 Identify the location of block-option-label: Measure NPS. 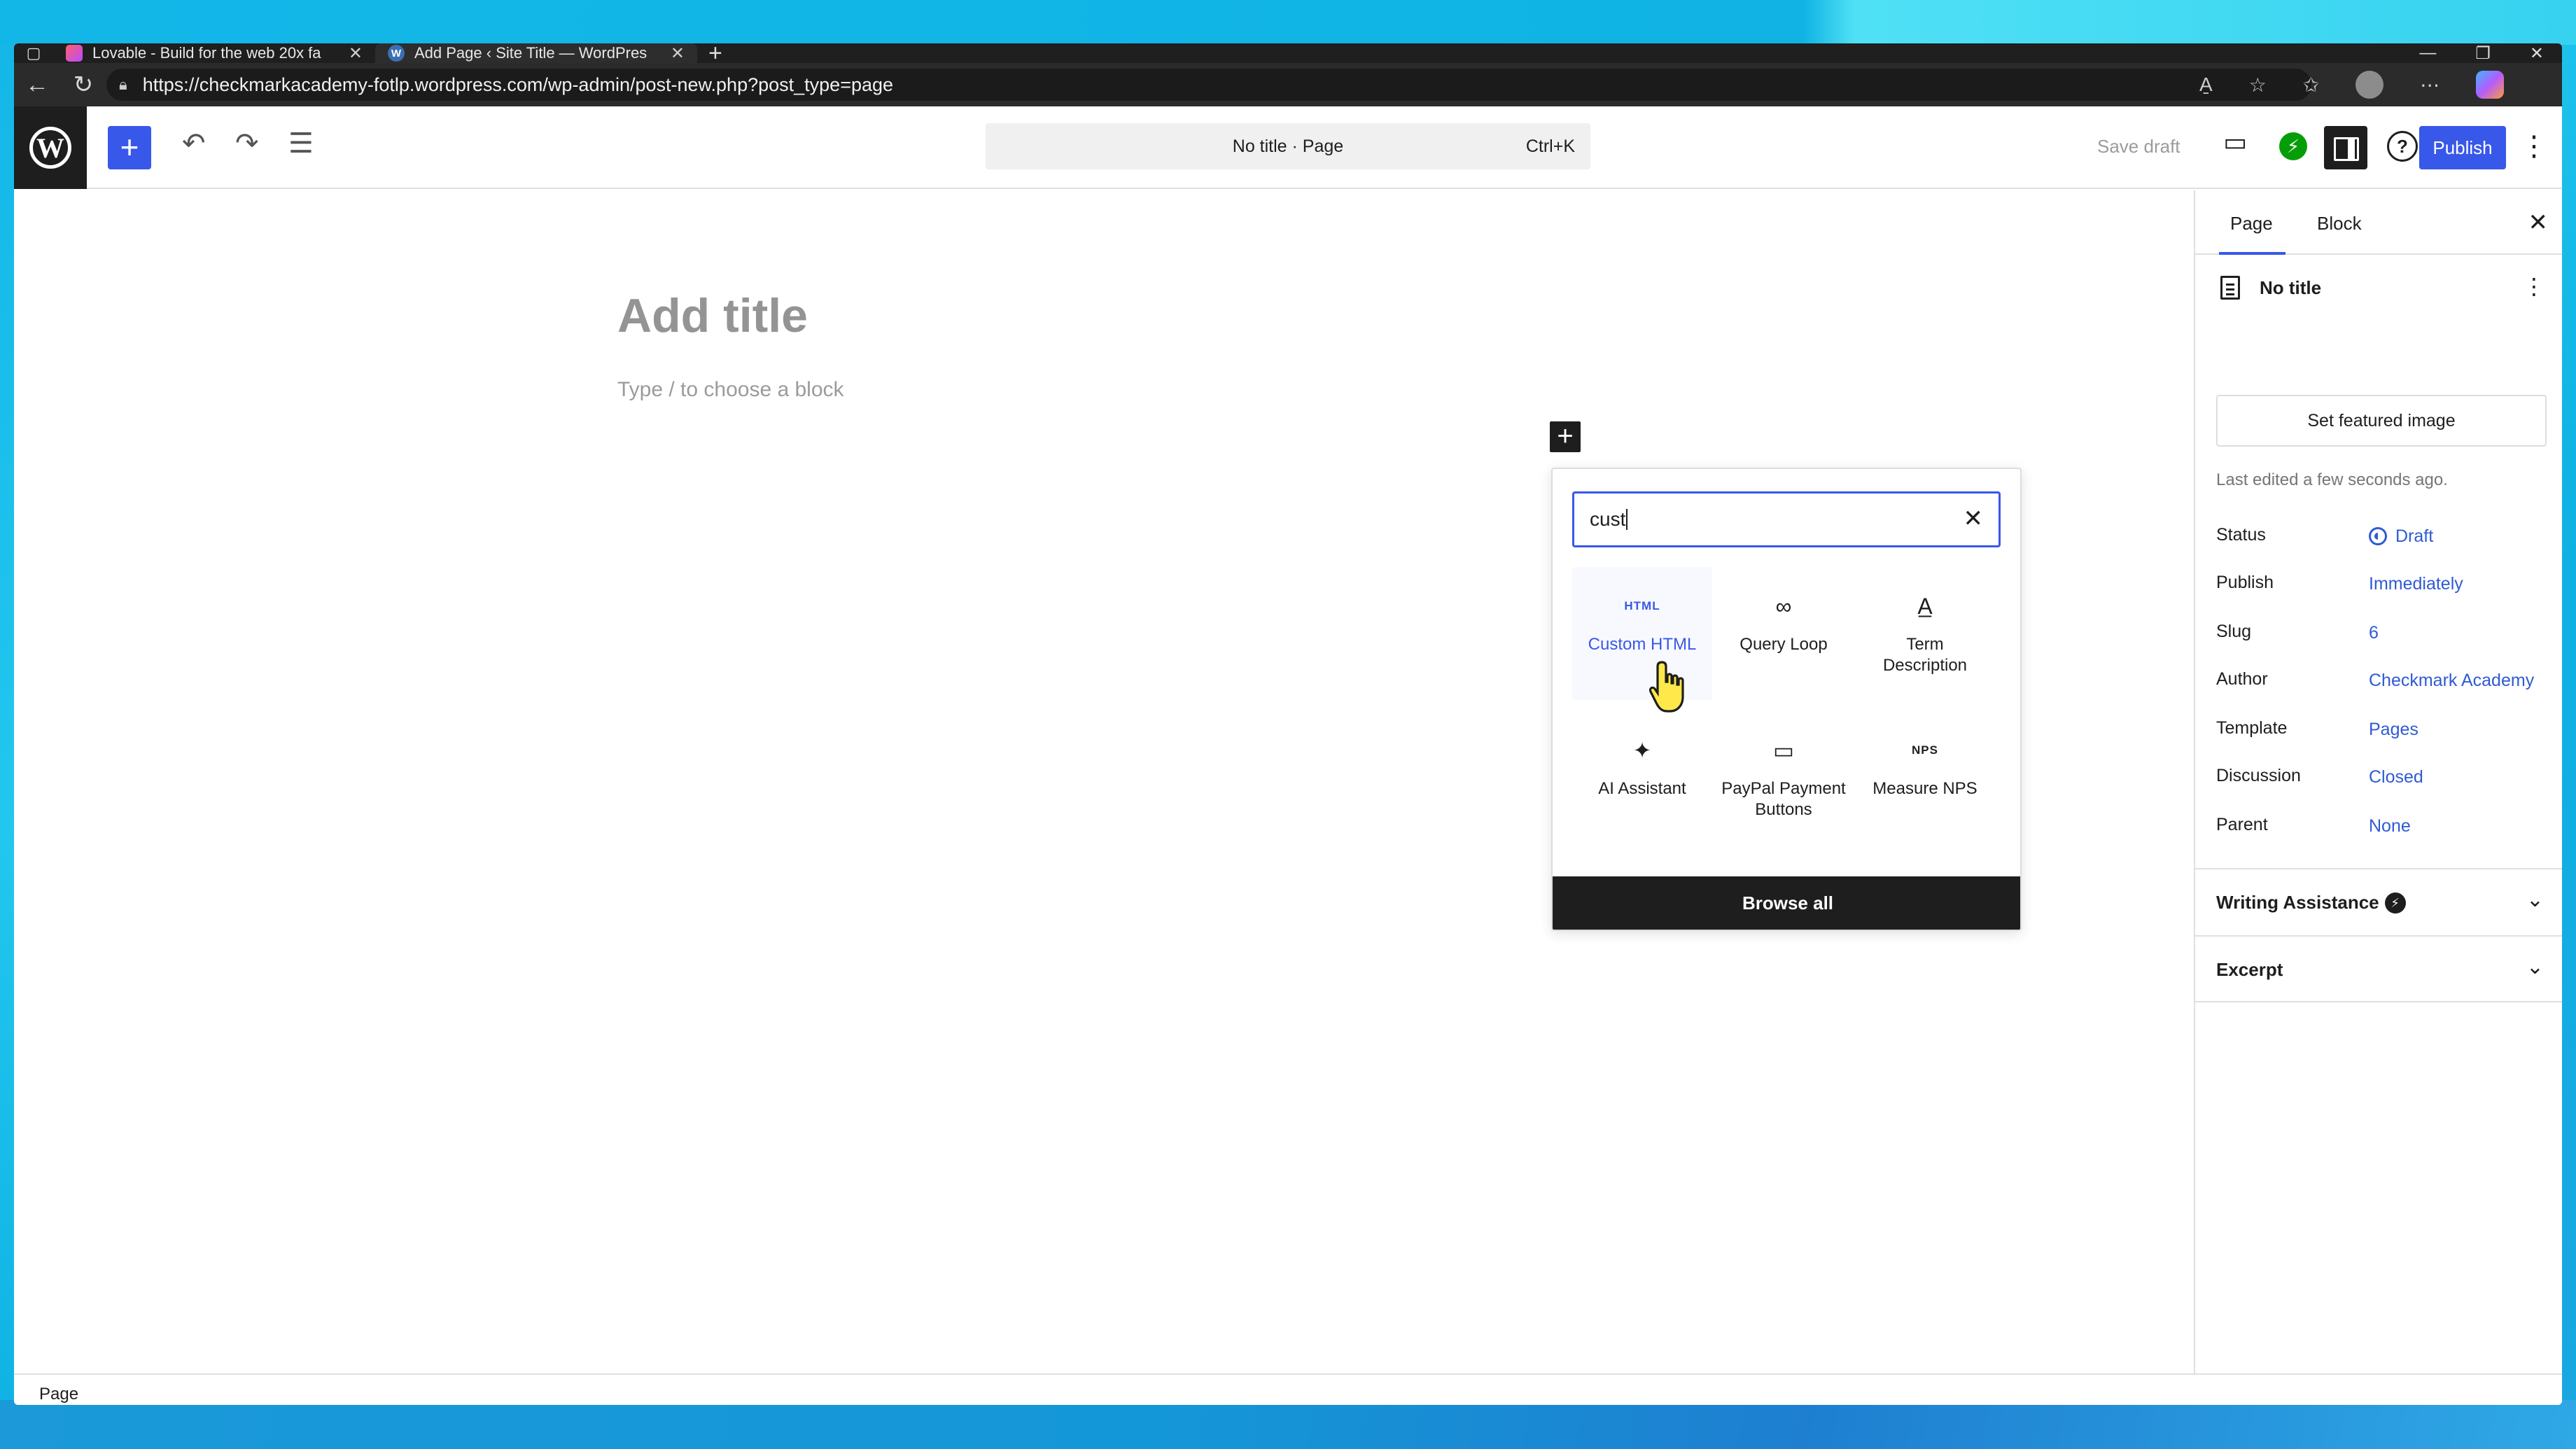
(1924, 788).